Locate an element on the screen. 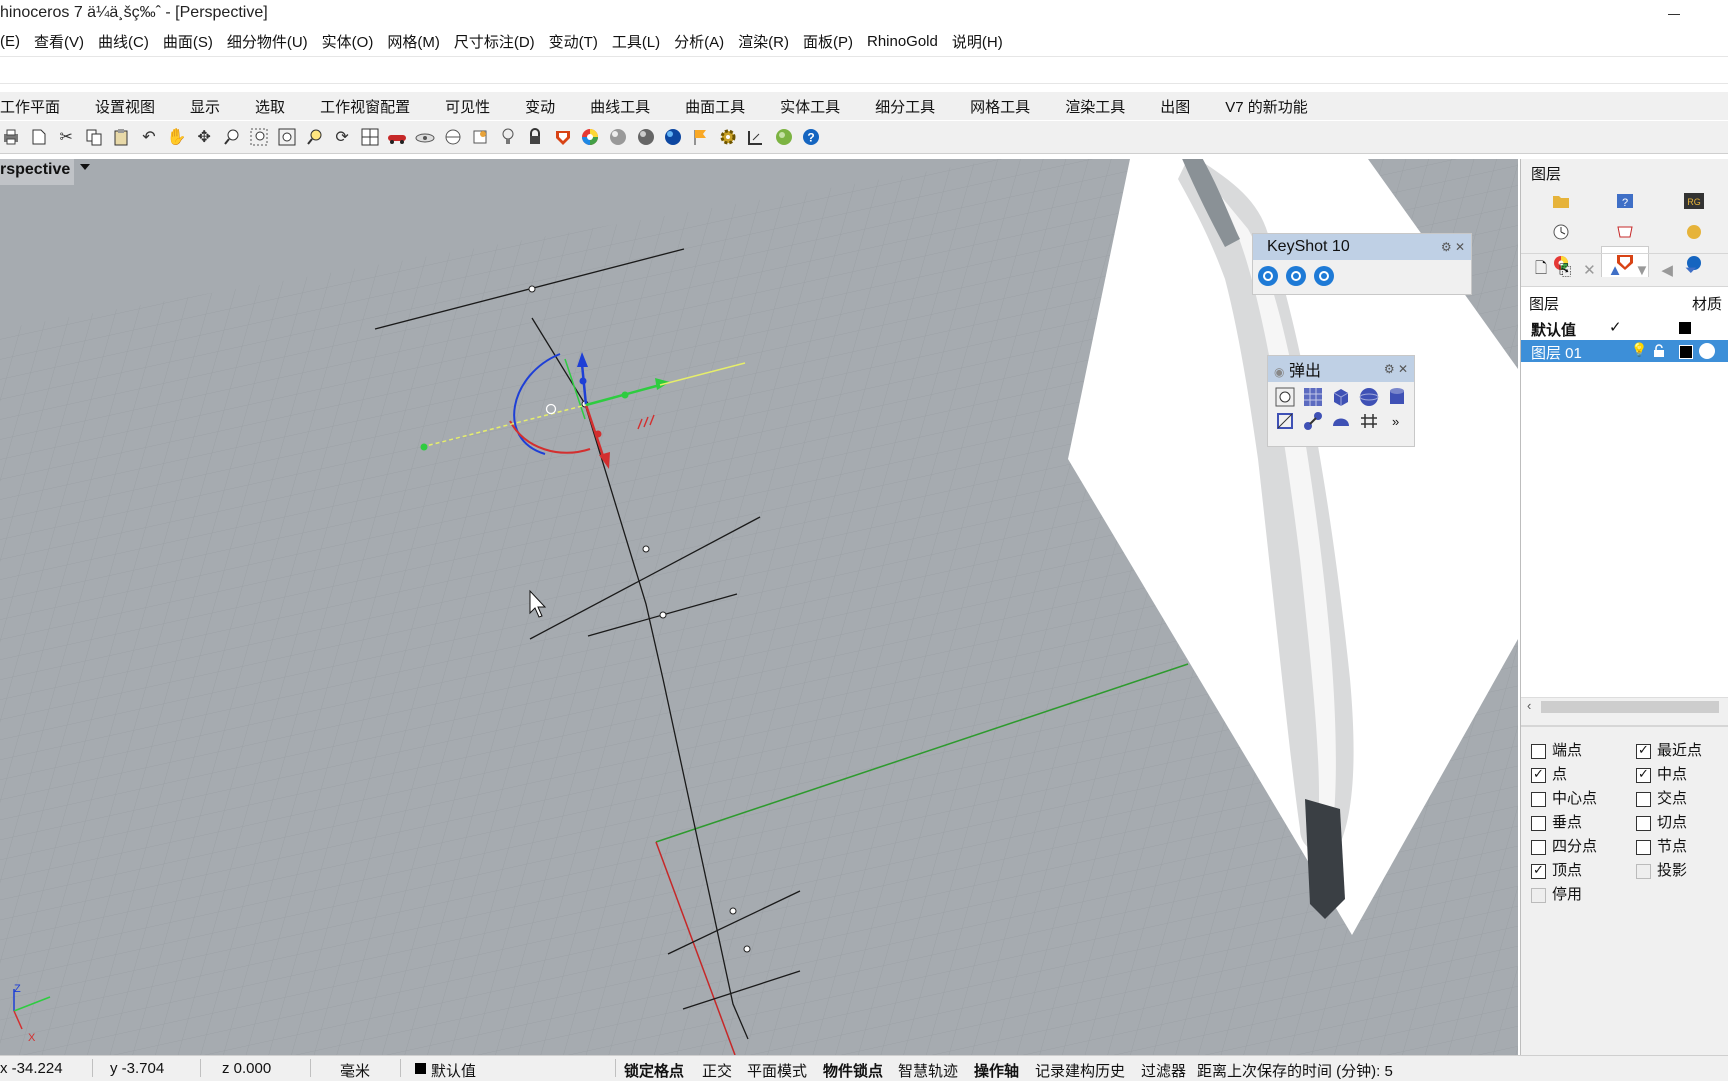 This screenshot has width=1728, height=1081. tab-surface-tools: 曲面工具 is located at coordinates (715, 106).